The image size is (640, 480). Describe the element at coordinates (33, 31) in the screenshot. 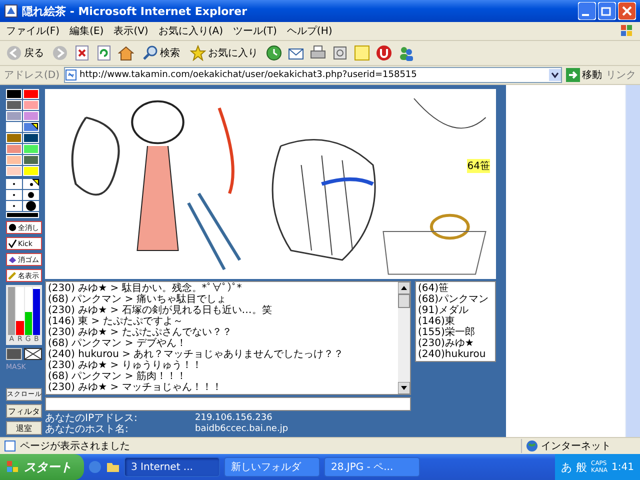

I see `menu-item: ファイル(F)` at that location.